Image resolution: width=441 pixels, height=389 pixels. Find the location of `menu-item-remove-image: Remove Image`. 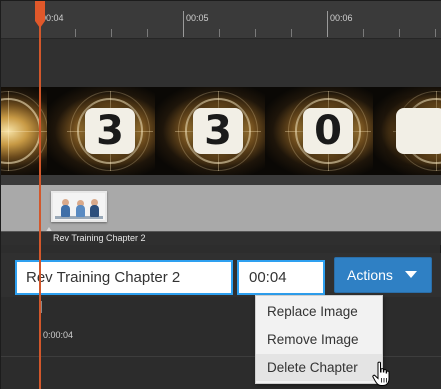

menu-item-remove-image: Remove Image is located at coordinates (319, 339).